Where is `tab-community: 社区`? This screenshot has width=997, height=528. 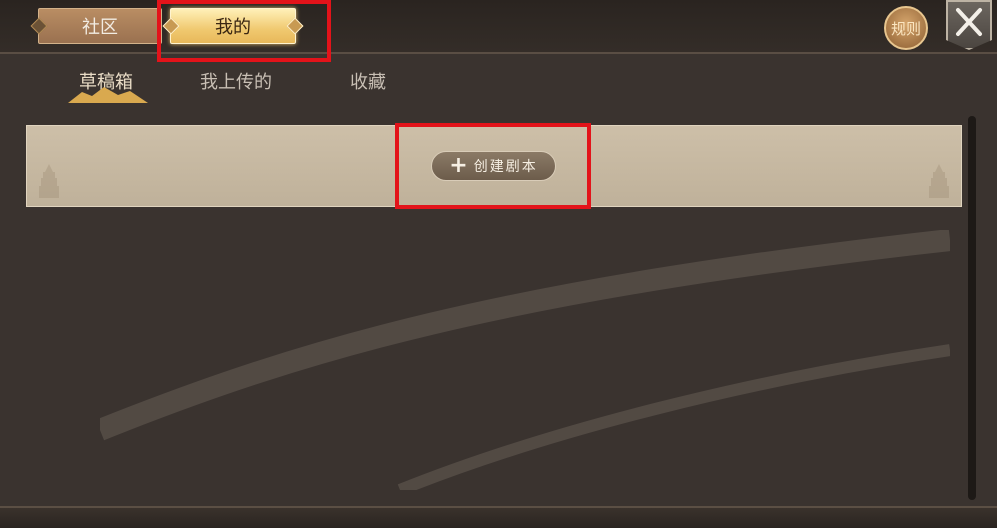
tab-community: 社区 is located at coordinates (96, 26).